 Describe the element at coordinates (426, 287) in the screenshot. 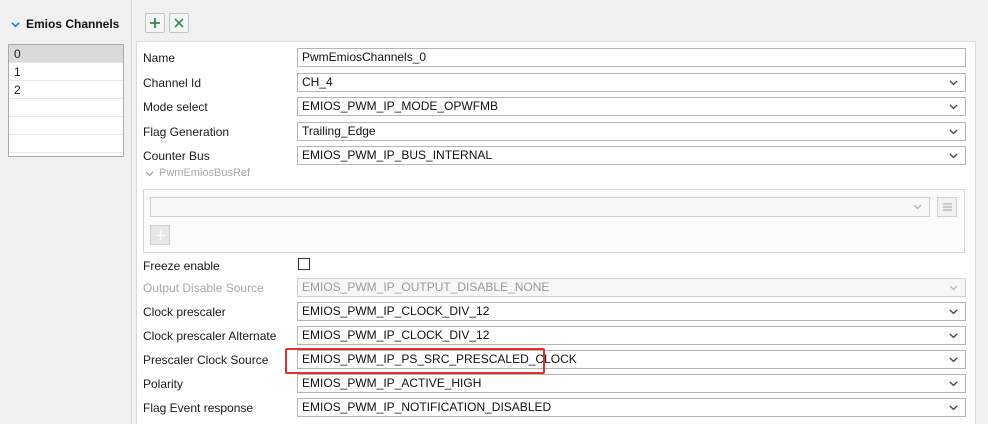

I see `output-disable-source-value: EMIOS_PWM_IP_OUTPUT_DISABLE_NONE` at that location.